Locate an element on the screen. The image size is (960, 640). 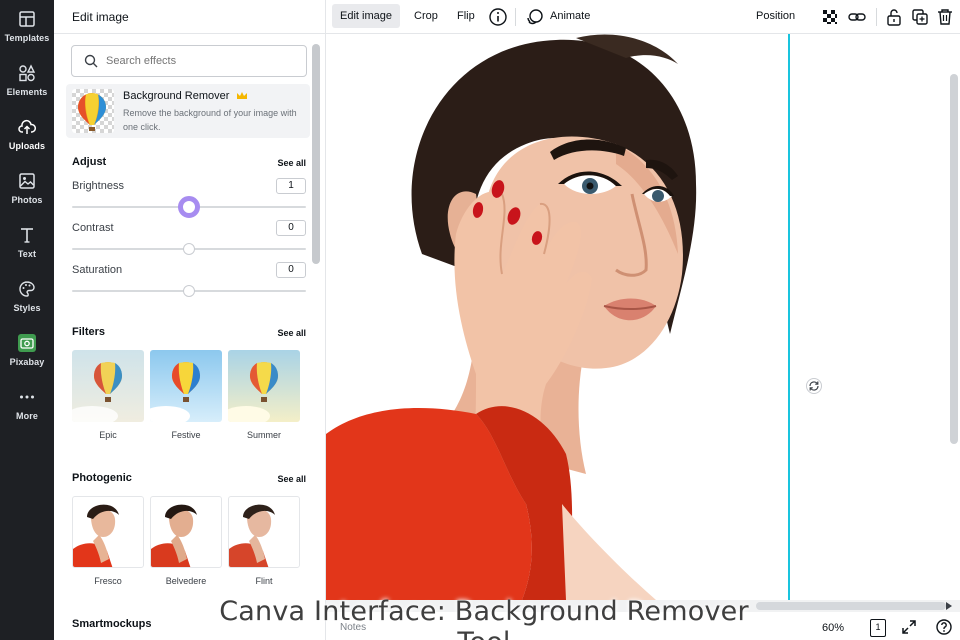
rotate-handle is located at coordinates (814, 386).